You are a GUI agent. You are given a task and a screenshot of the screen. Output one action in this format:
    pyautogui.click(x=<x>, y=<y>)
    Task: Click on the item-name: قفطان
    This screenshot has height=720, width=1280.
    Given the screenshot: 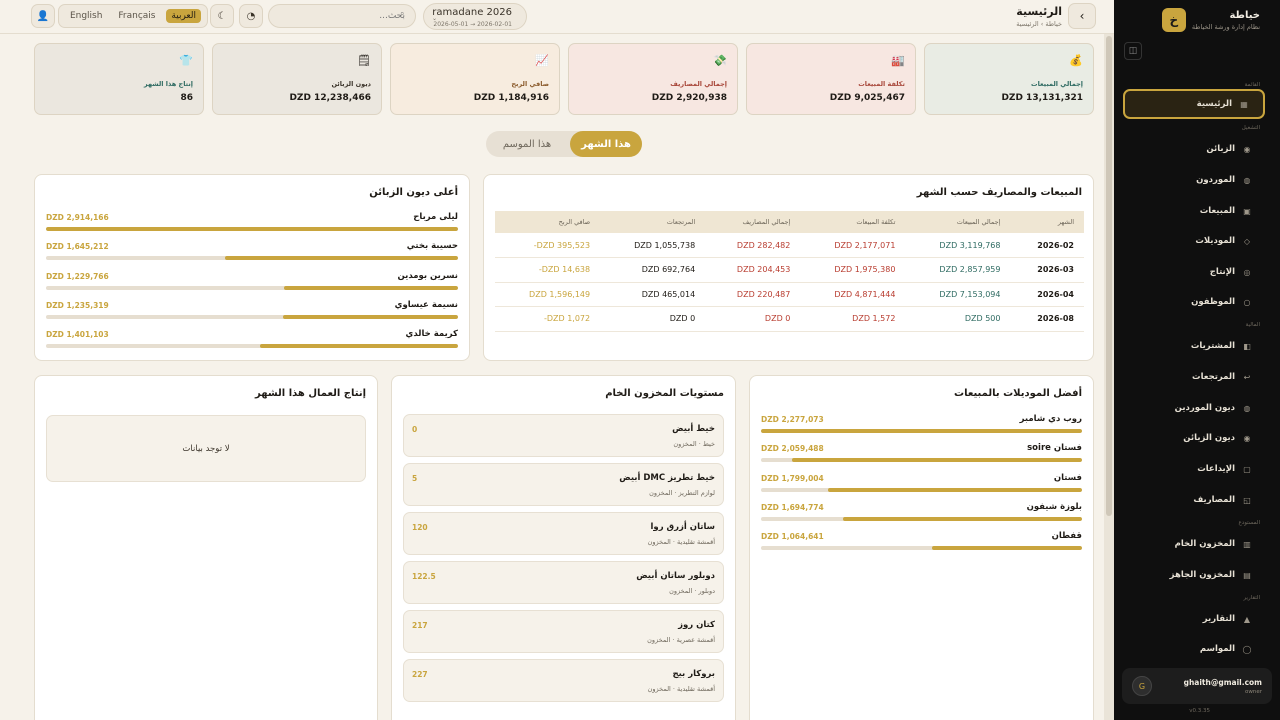 What is the action you would take?
    pyautogui.click(x=1066, y=536)
    